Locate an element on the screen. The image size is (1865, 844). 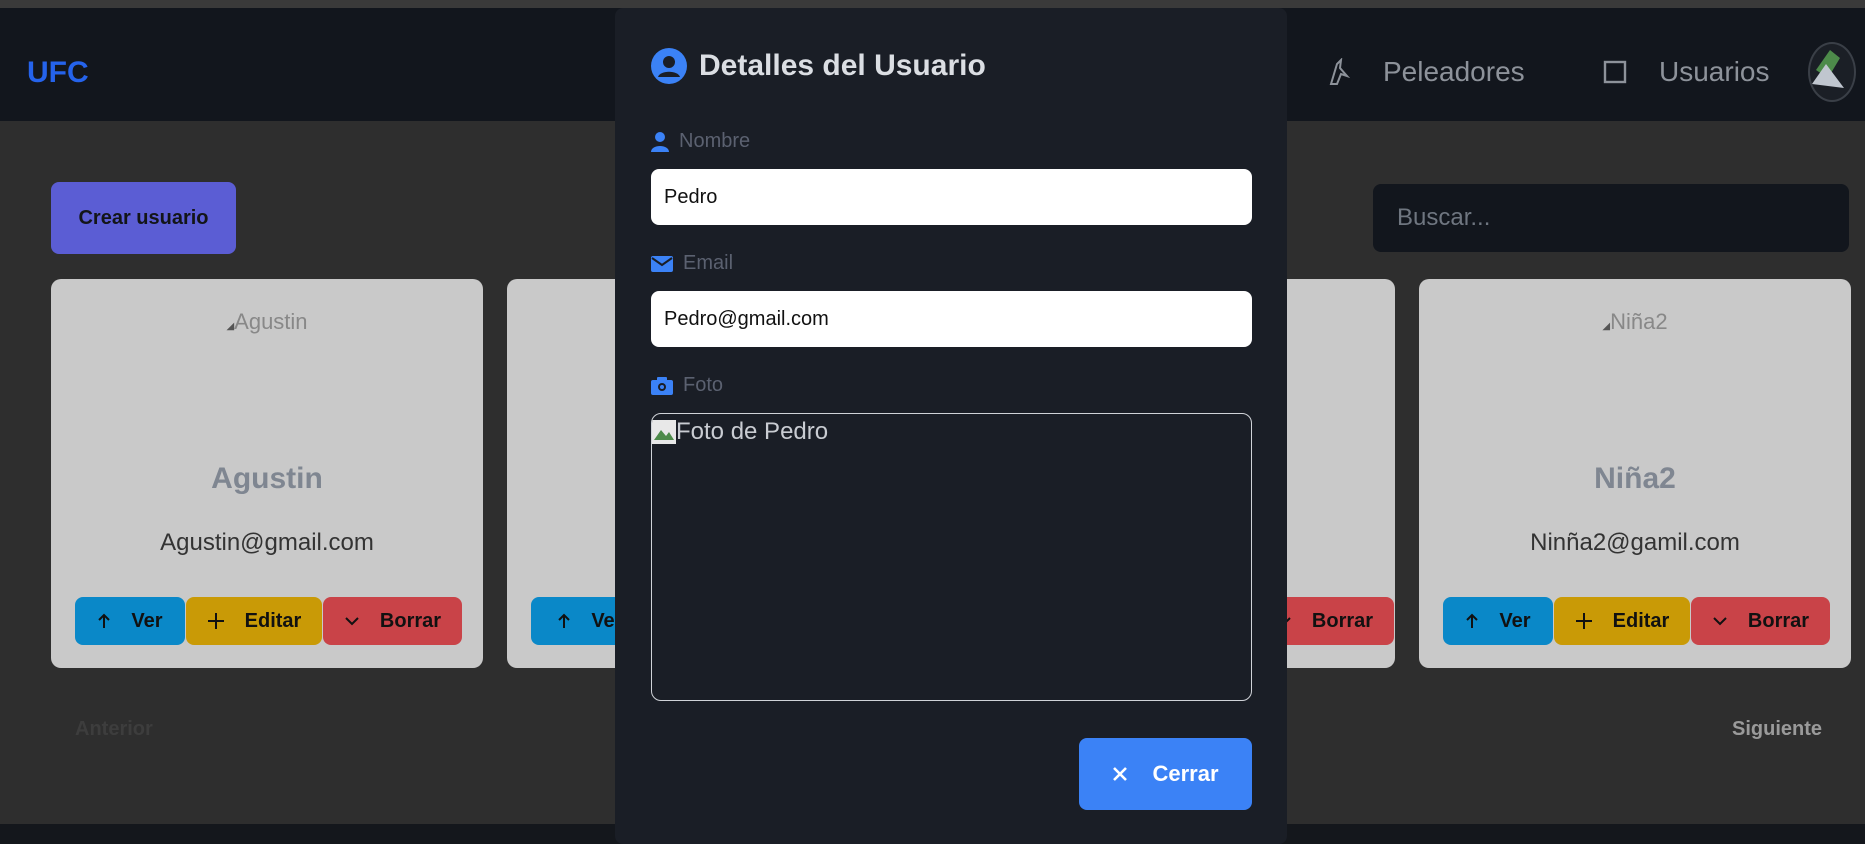
broken-image-icon is located at coordinates (664, 432).